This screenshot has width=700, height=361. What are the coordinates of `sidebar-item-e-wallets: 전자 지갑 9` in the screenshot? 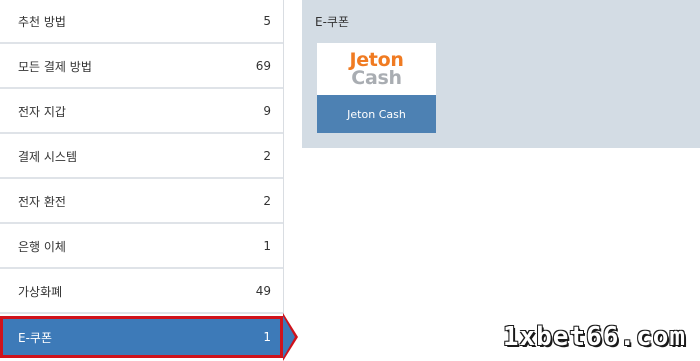 It's located at (141, 112).